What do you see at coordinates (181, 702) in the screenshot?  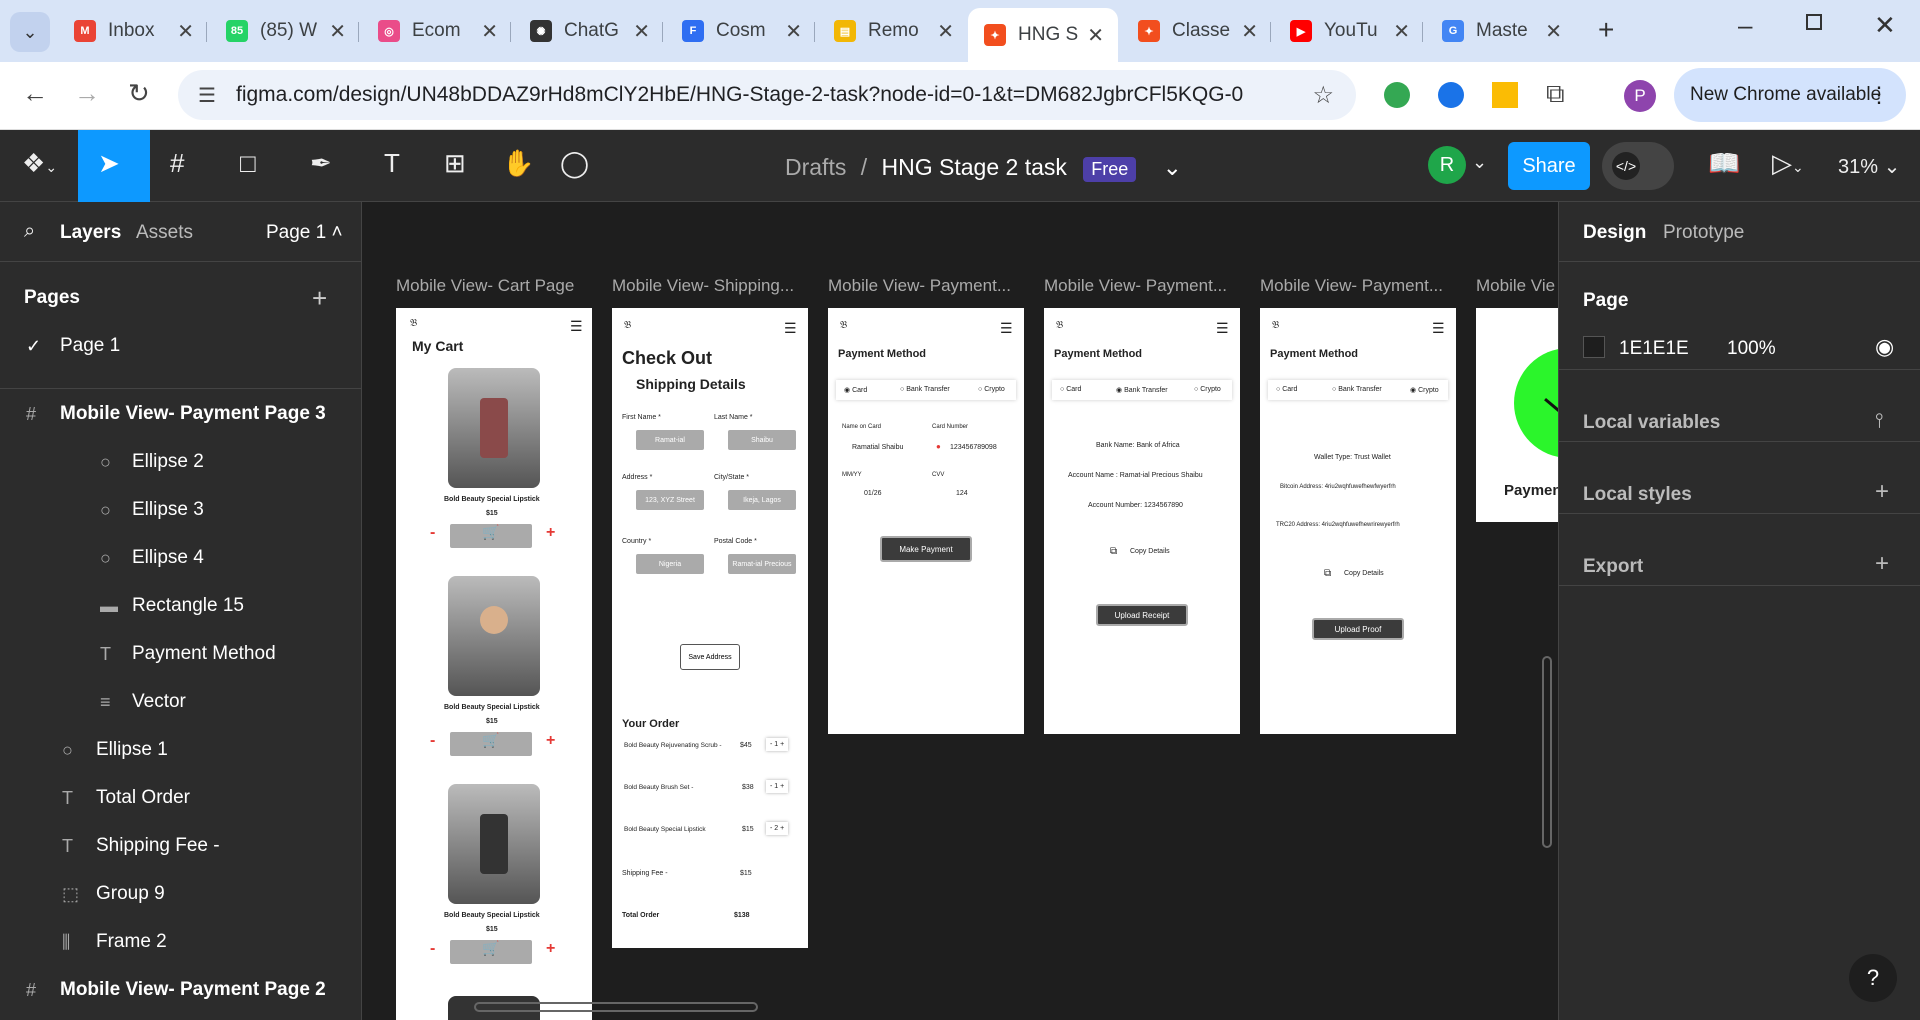 I see `layer-item: ≡ Vector` at bounding box center [181, 702].